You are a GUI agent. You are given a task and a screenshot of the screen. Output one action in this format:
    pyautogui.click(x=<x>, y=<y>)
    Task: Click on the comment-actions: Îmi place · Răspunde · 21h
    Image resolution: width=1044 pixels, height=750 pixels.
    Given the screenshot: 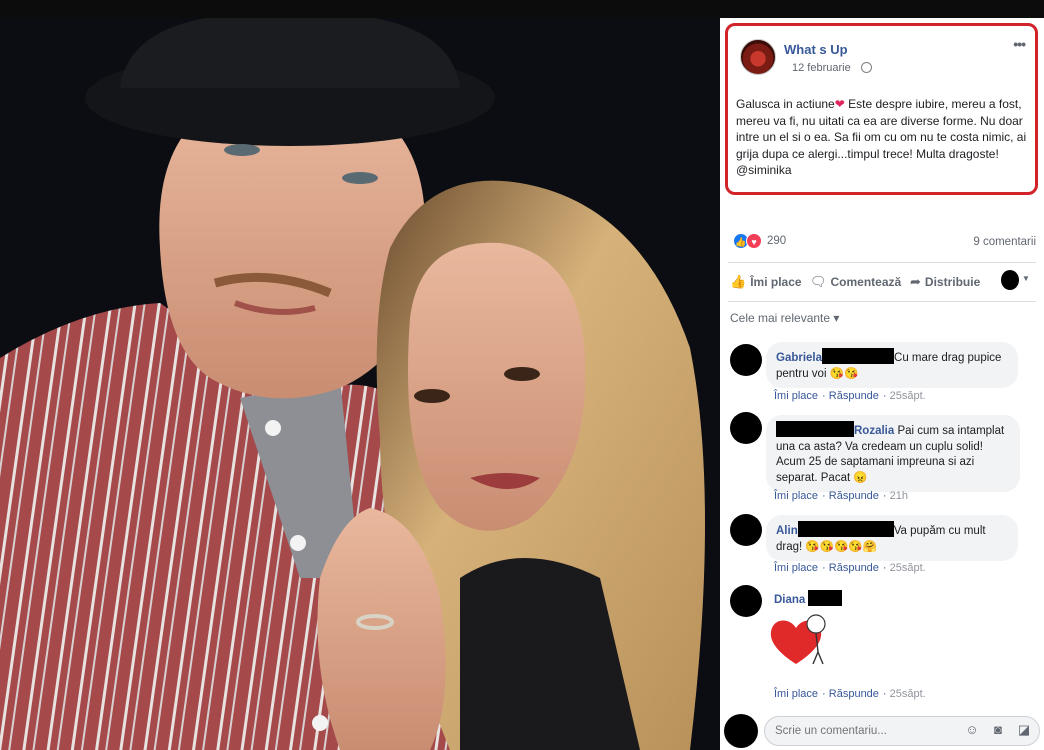 What is the action you would take?
    pyautogui.click(x=841, y=496)
    